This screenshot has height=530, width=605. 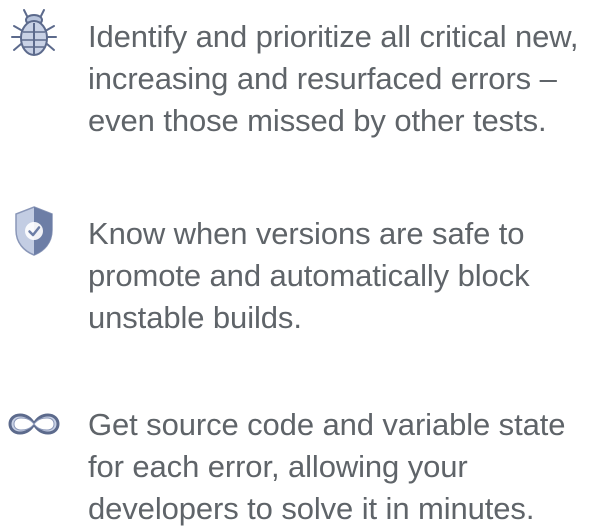 I want to click on shield-check-icon, so click(x=34, y=231).